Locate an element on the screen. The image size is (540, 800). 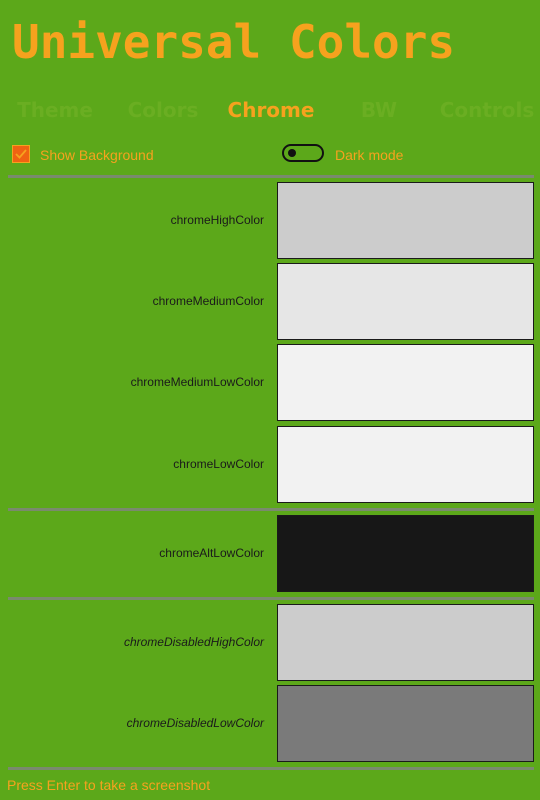
tab-controls: Controls is located at coordinates (487, 110).